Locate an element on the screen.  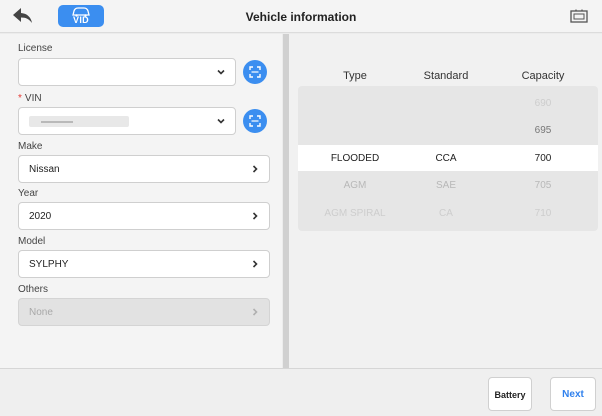
cell-standard: CA is located at coordinates (446, 213).